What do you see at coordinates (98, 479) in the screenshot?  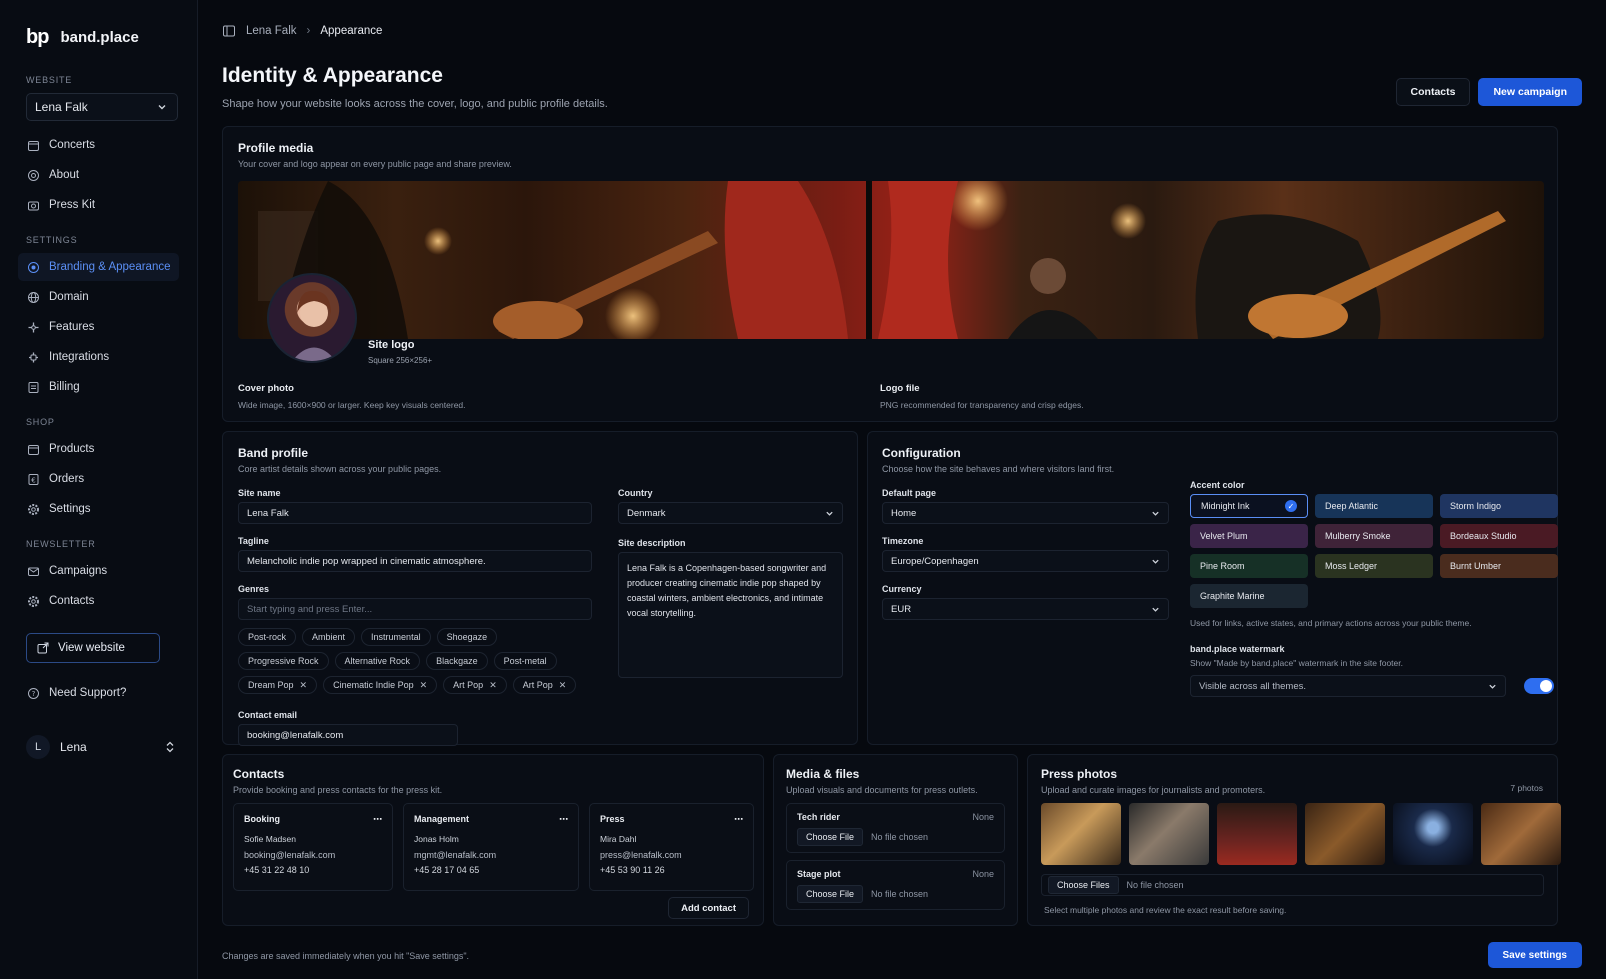 I see `sidebar-item-orders: € Orders` at bounding box center [98, 479].